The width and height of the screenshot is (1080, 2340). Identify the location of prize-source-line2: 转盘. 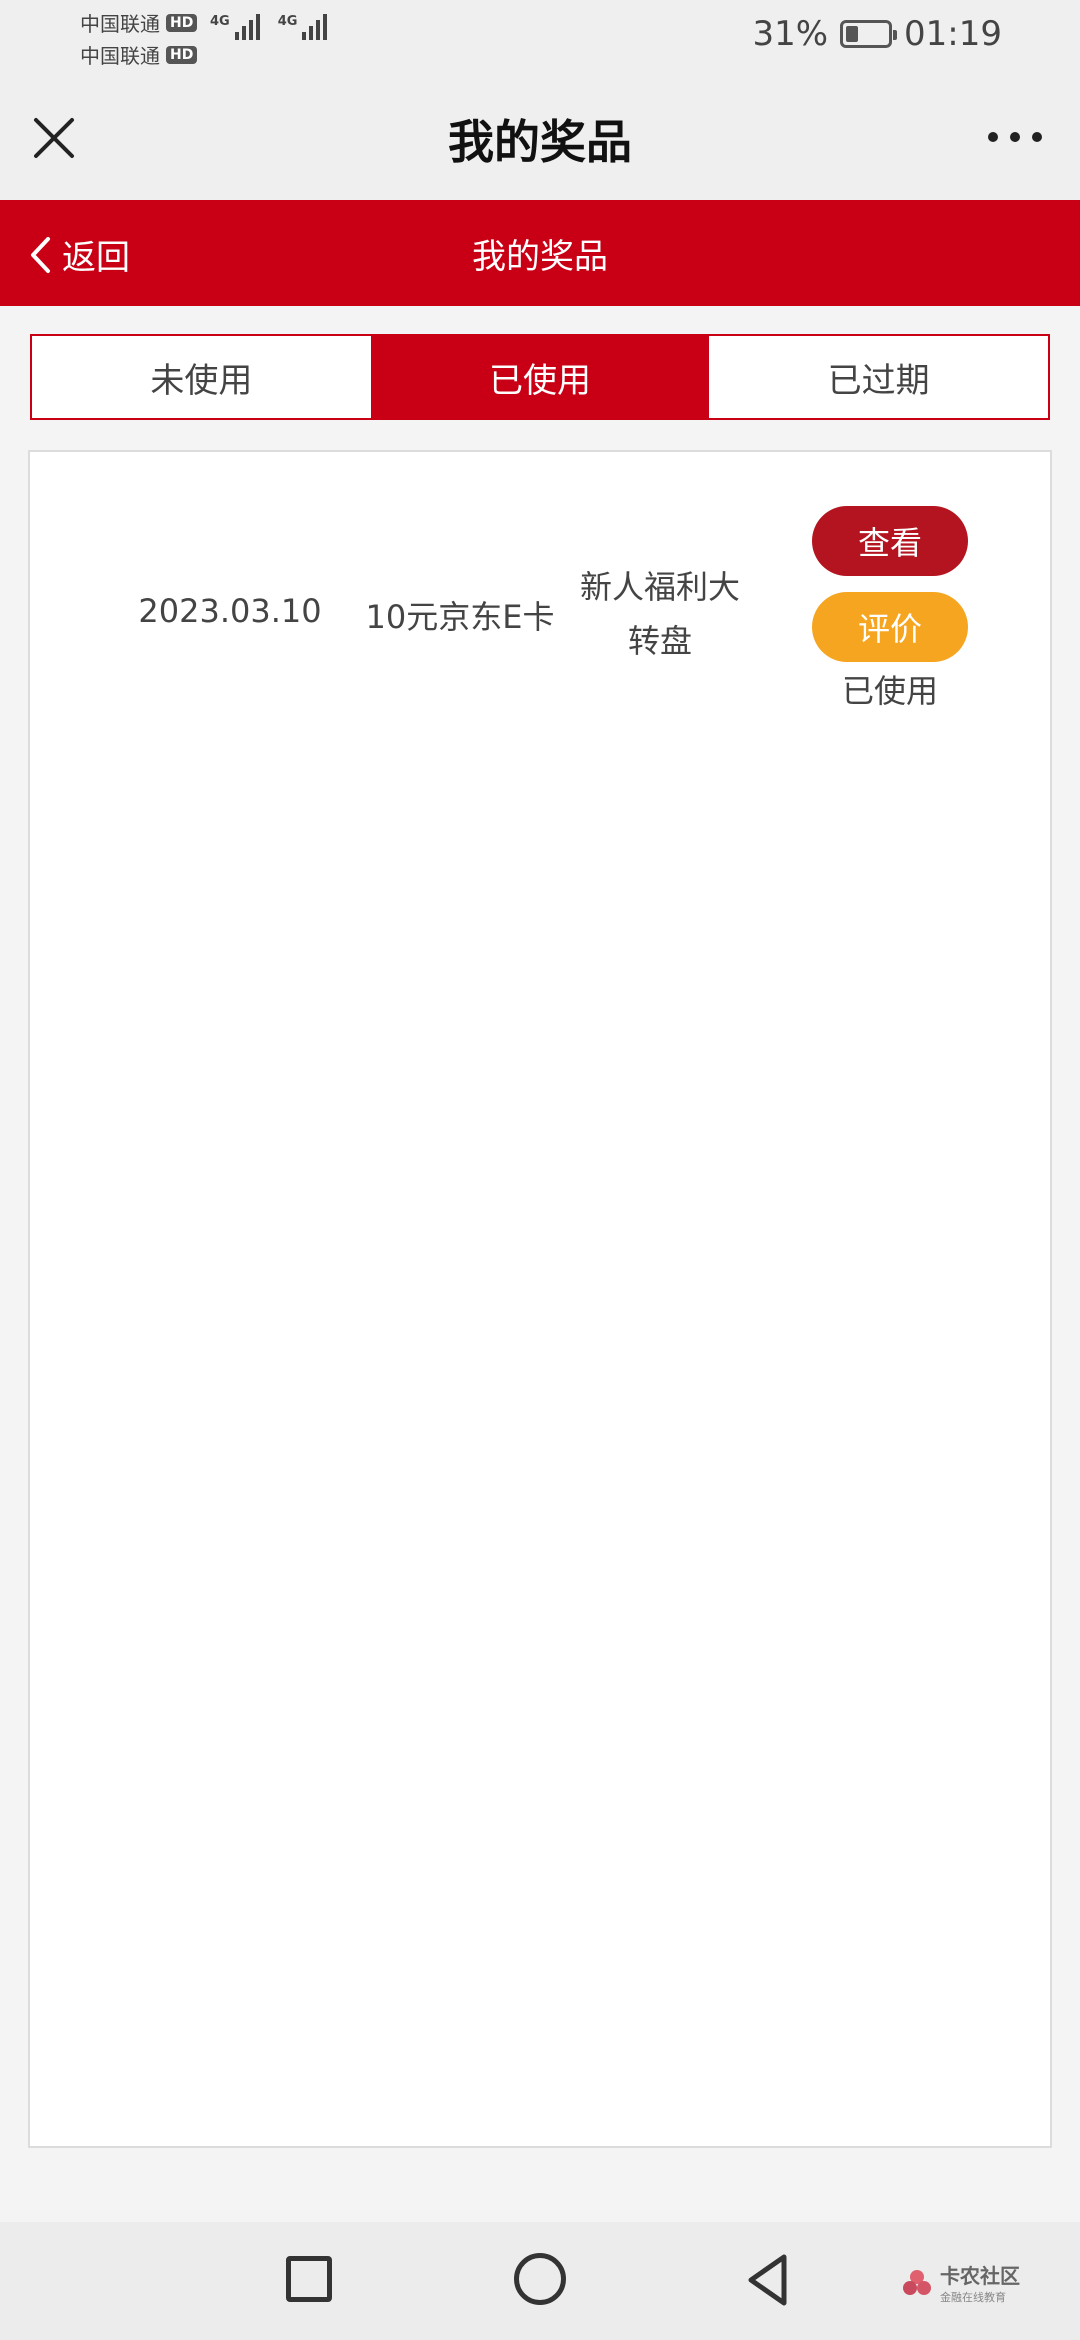
(659, 641).